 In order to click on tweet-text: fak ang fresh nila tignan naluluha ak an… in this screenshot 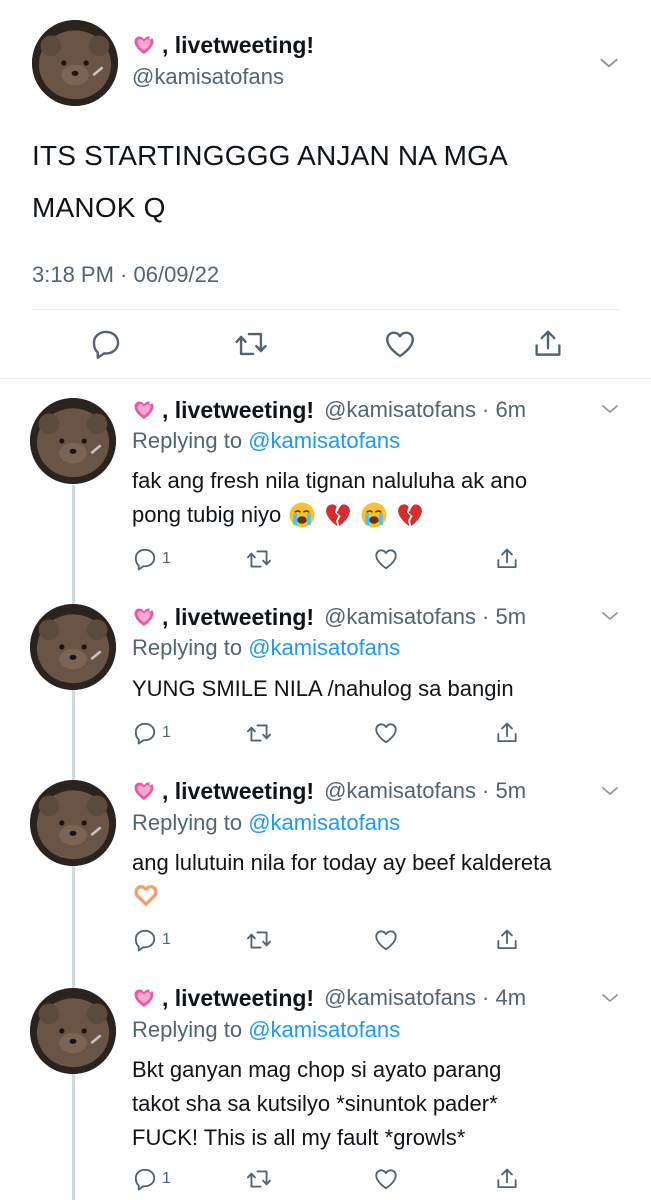, I will do `click(329, 498)`.